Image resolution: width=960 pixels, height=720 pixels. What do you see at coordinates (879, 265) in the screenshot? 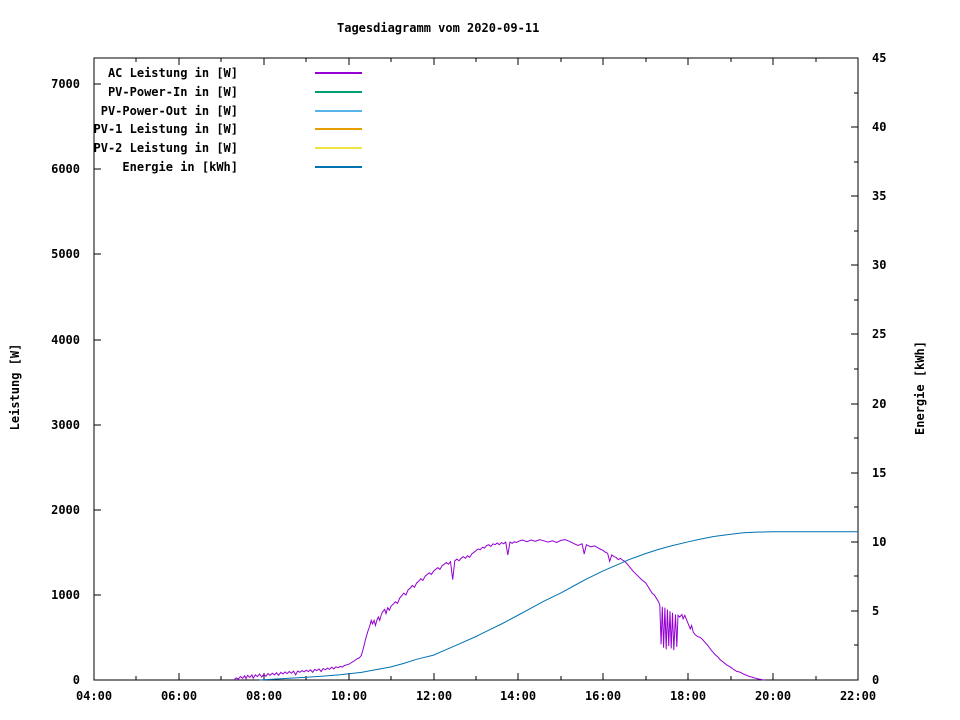
I see `y2-tick-label: 30` at bounding box center [879, 265].